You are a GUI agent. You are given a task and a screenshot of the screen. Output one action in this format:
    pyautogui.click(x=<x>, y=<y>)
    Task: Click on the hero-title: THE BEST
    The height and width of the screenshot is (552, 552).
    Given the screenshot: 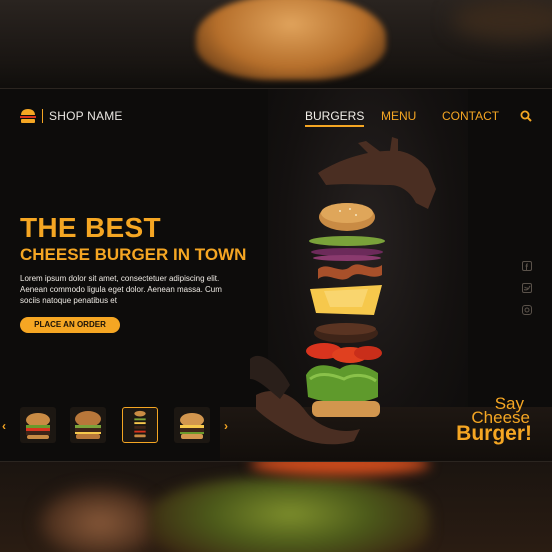 What is the action you would take?
    pyautogui.click(x=90, y=227)
    